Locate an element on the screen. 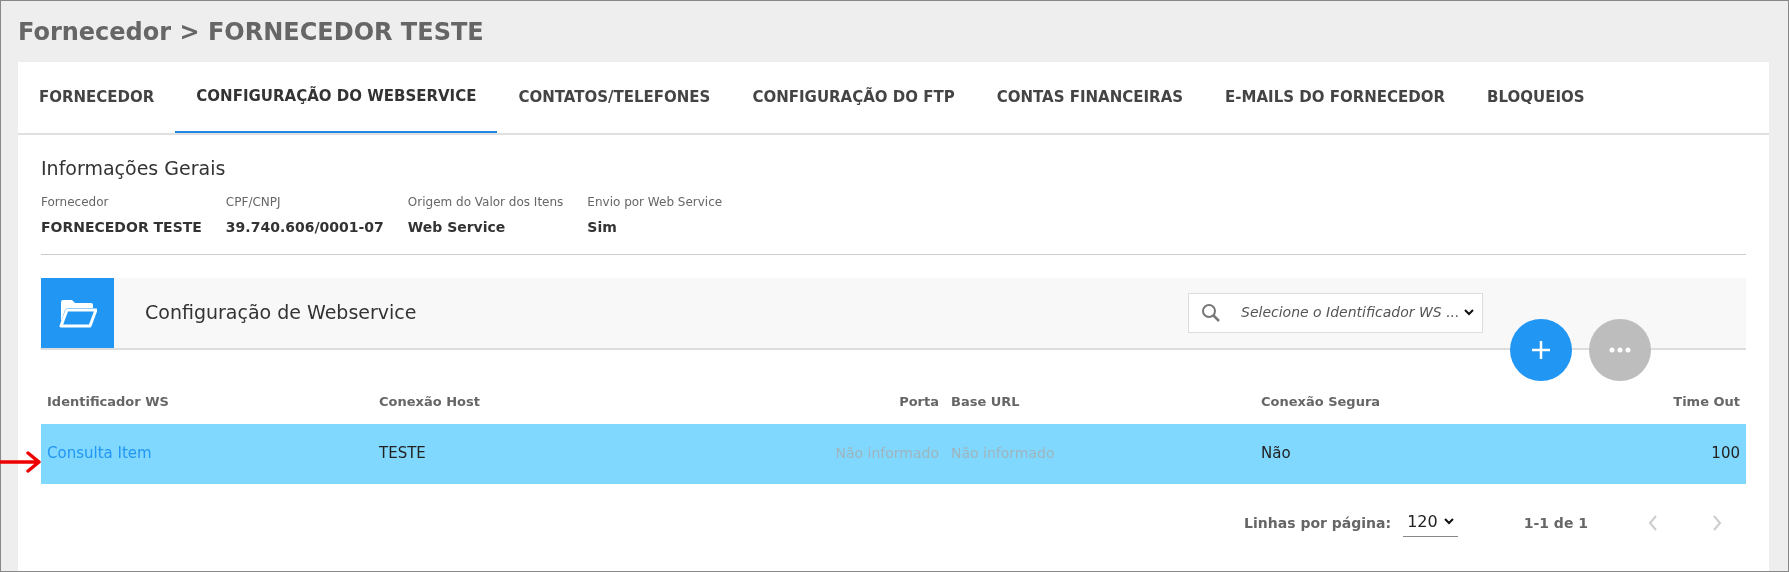  tab: FORNECEDOR is located at coordinates (97, 97).